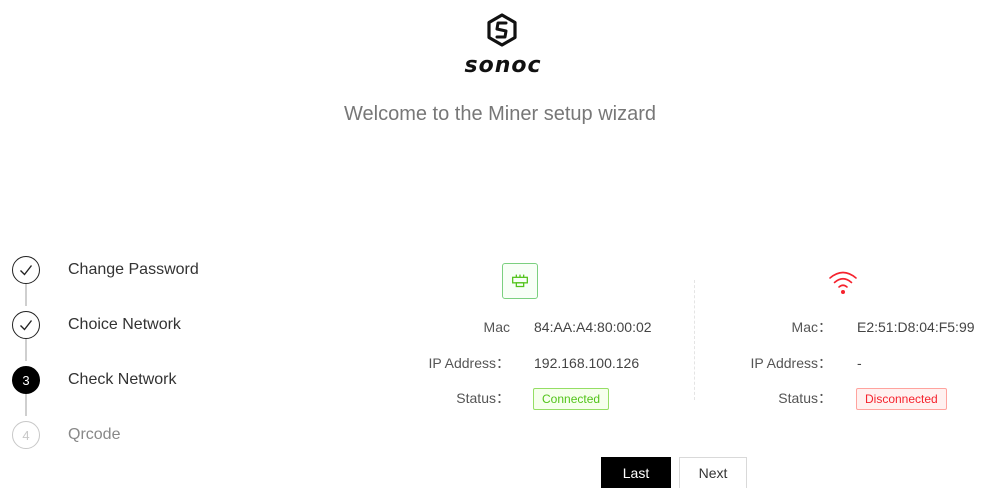 The height and width of the screenshot is (488, 994). What do you see at coordinates (843, 282) in the screenshot?
I see `wifi-icon` at bounding box center [843, 282].